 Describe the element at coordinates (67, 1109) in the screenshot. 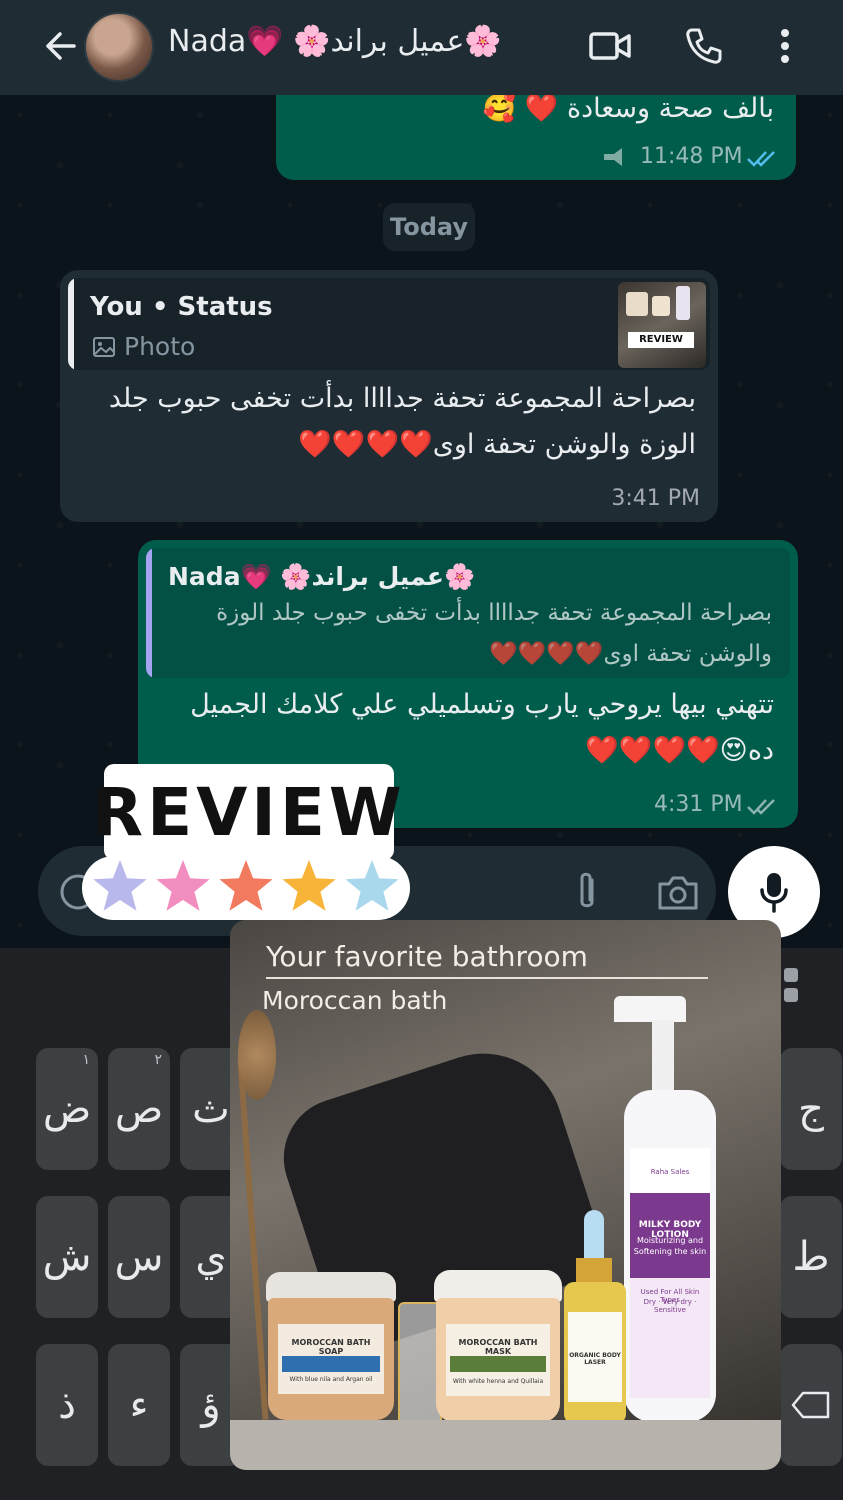

I see `key: ١ض` at that location.